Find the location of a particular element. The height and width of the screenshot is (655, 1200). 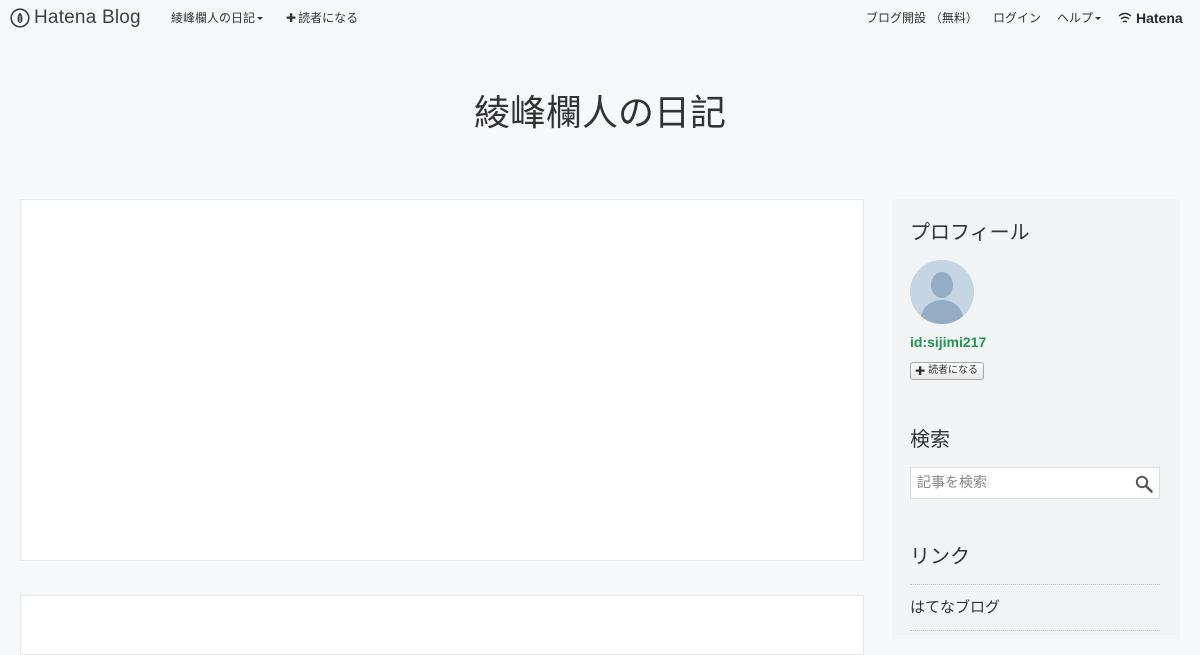

start-blog-label: ブログ開設 （無料） is located at coordinates (922, 18).